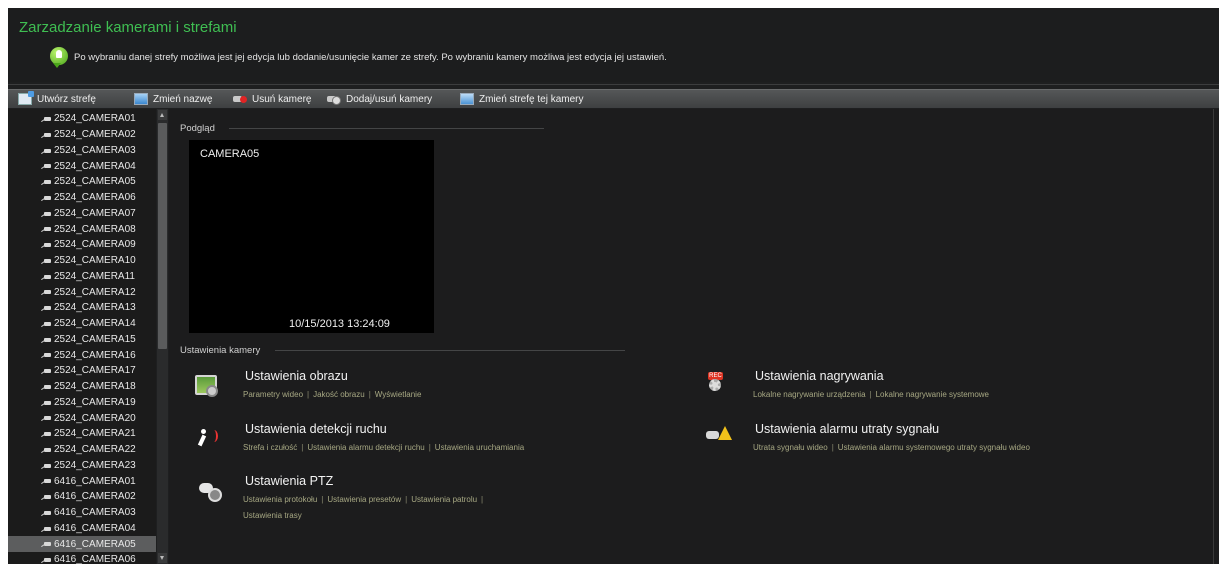 This screenshot has height=564, width=1219. What do you see at coordinates (311, 236) in the screenshot?
I see `camera-preview: CAMERA05 10/15/2013 13:24:09` at bounding box center [311, 236].